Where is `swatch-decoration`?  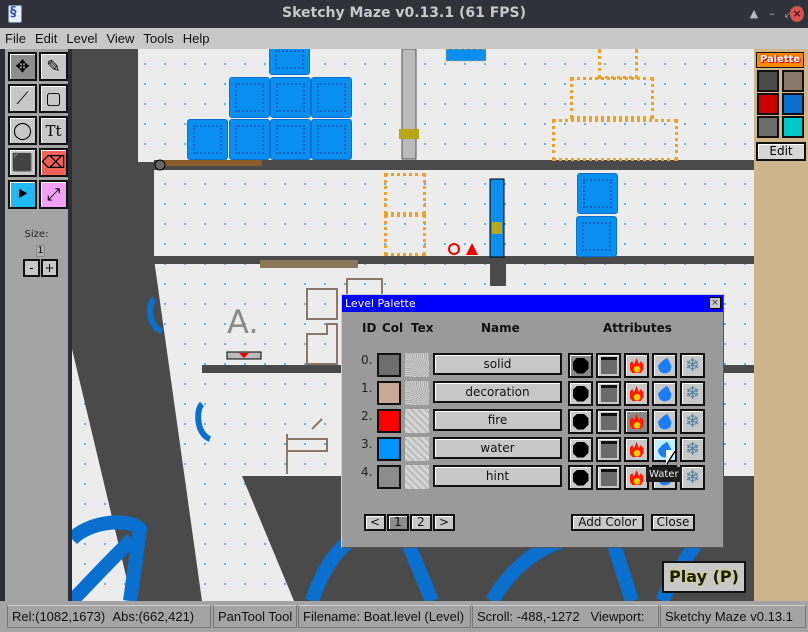
swatch-decoration is located at coordinates (793, 81).